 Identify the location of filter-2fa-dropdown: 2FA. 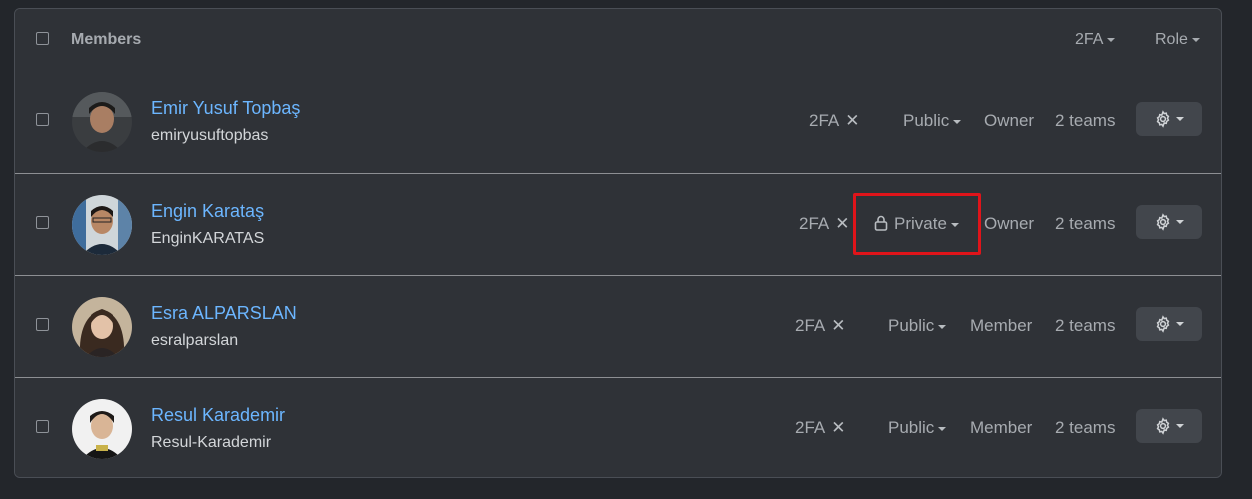
(1095, 40).